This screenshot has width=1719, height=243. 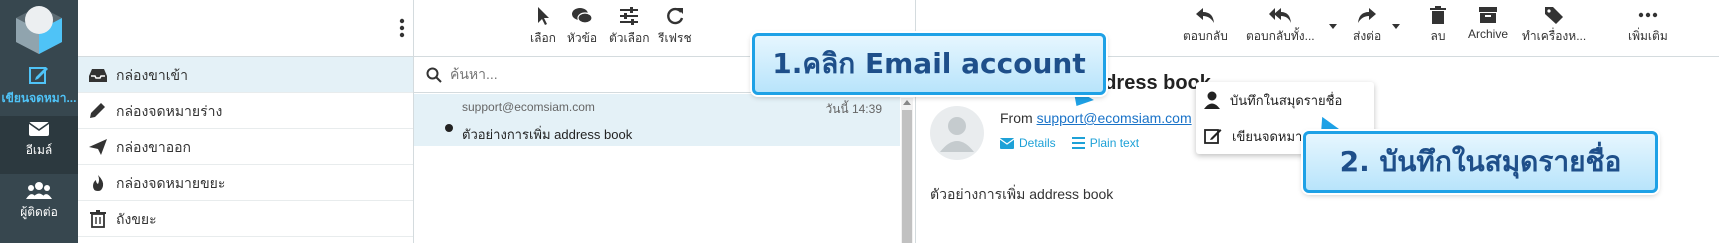 What do you see at coordinates (39, 30) in the screenshot?
I see `app-logo-icon` at bounding box center [39, 30].